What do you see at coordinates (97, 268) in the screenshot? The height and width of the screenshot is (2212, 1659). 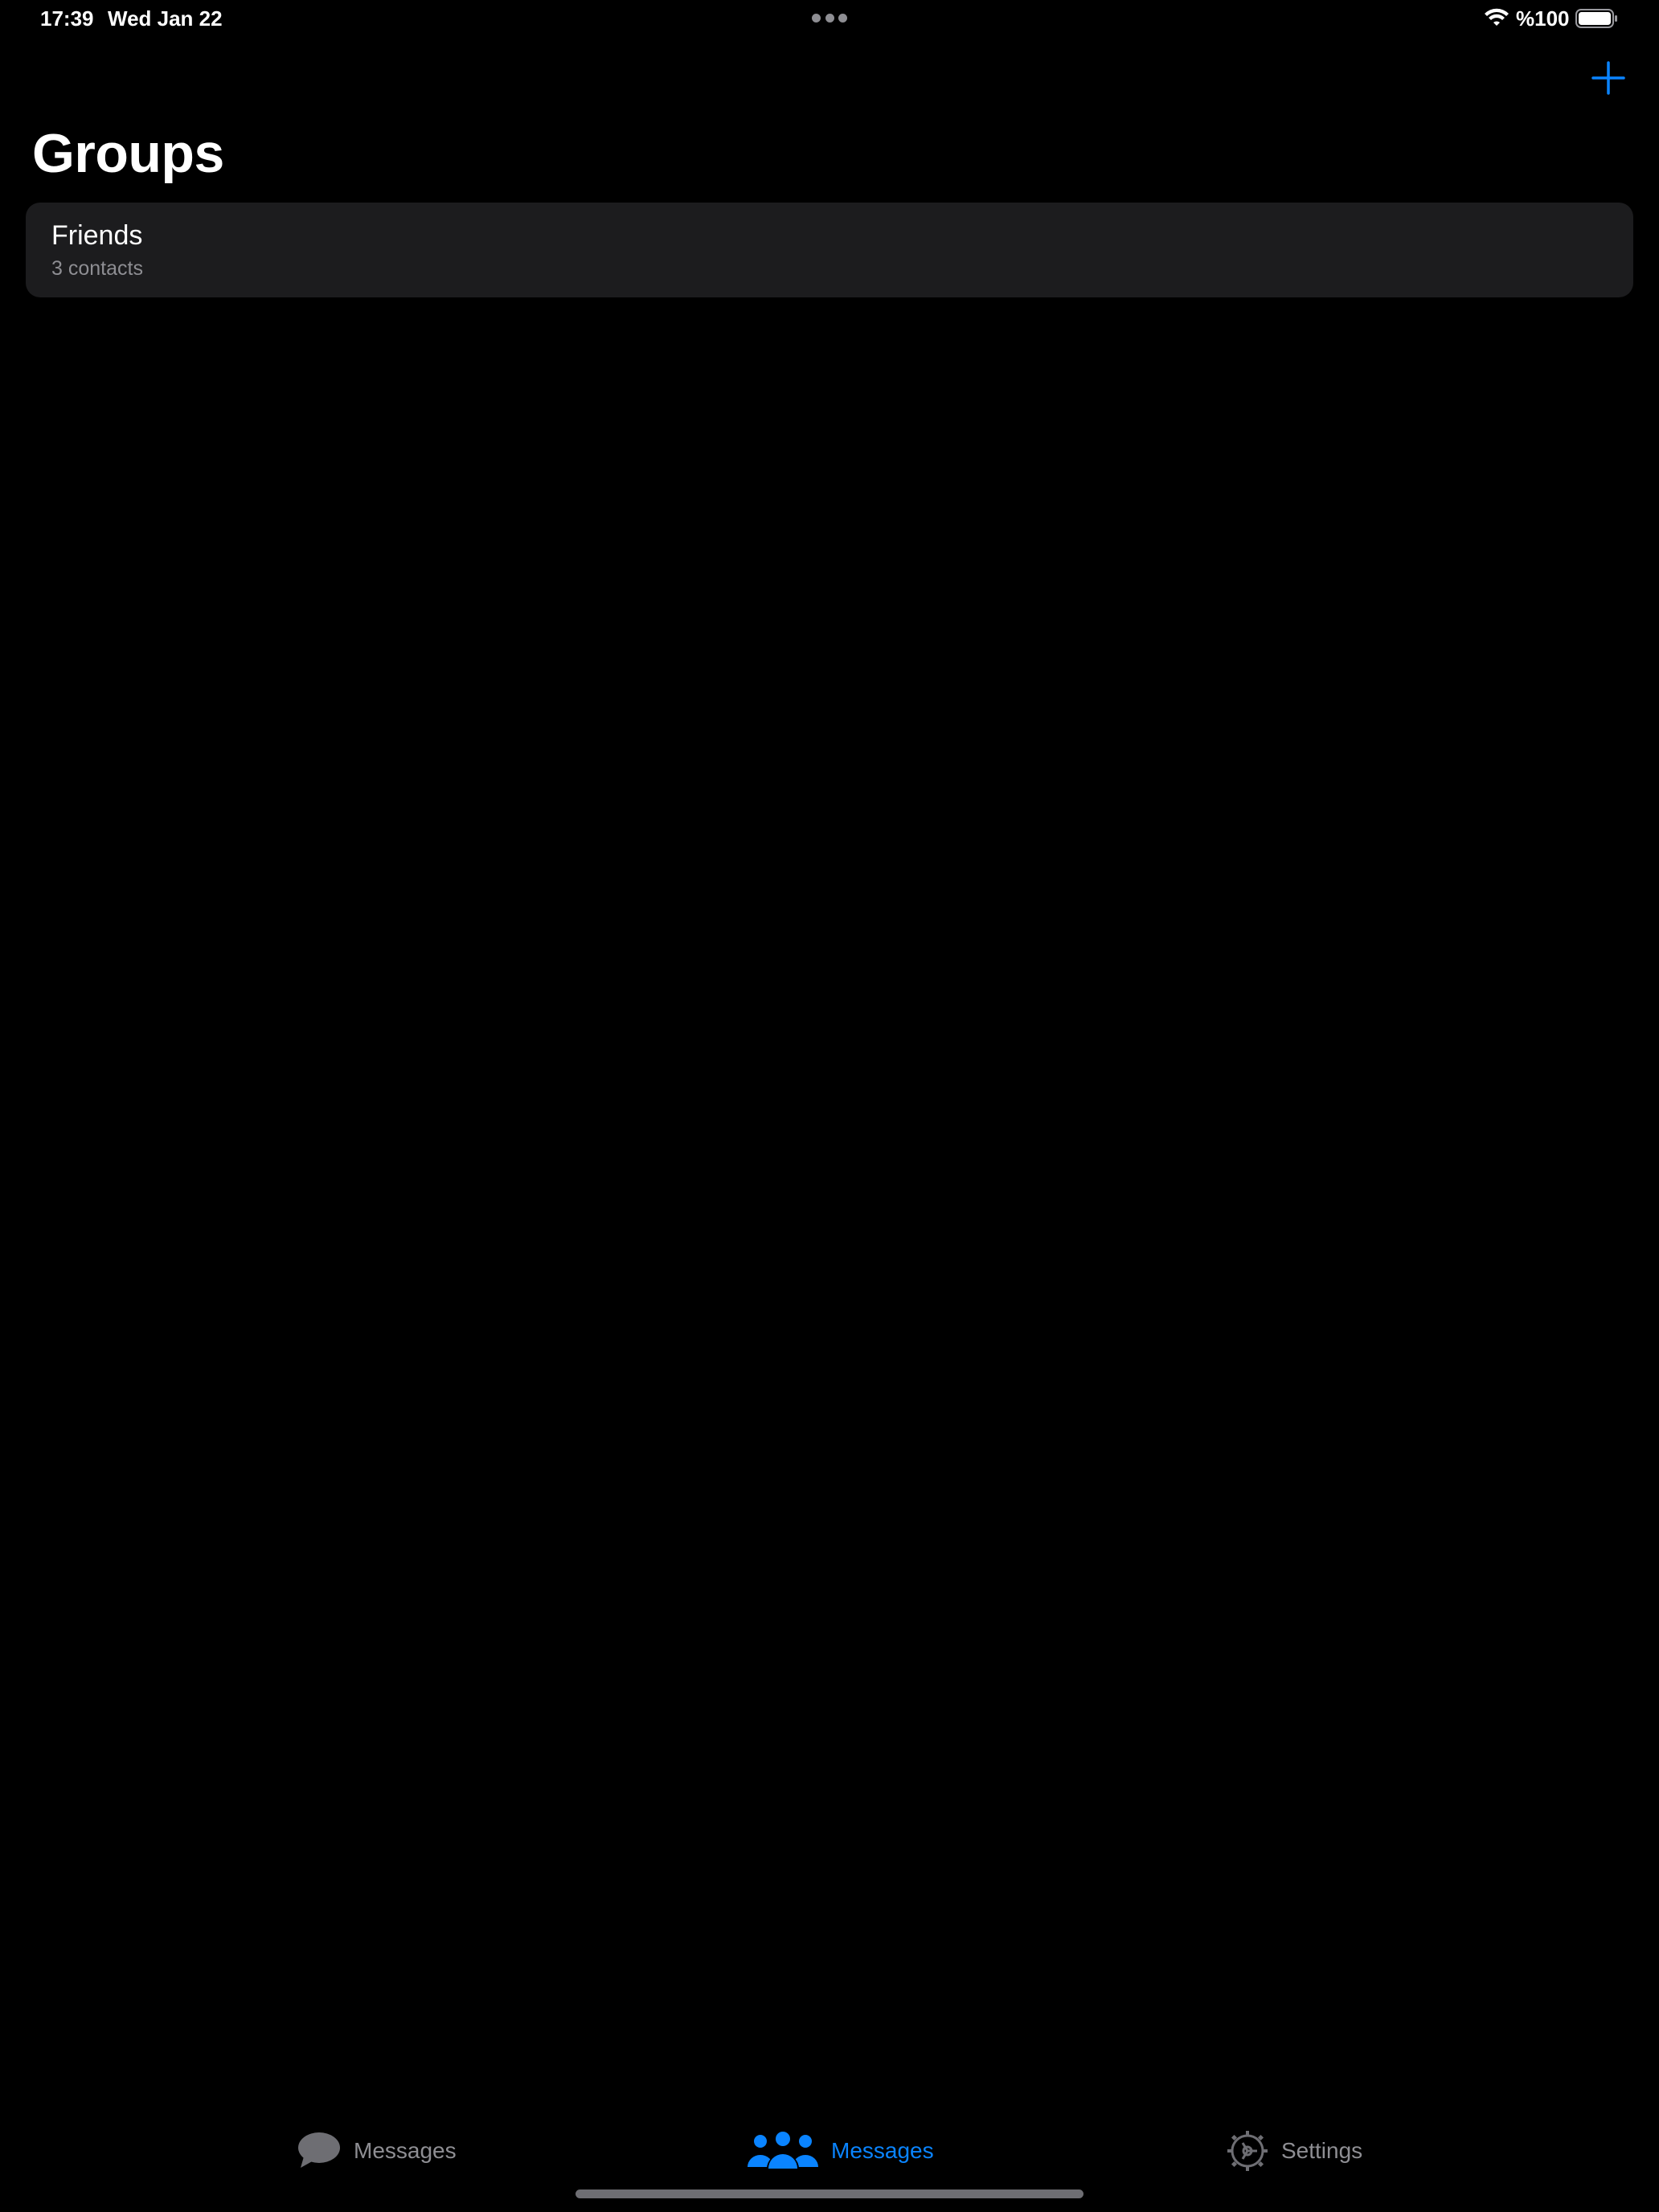 I see `group-contact-count: 3 contacts` at bounding box center [97, 268].